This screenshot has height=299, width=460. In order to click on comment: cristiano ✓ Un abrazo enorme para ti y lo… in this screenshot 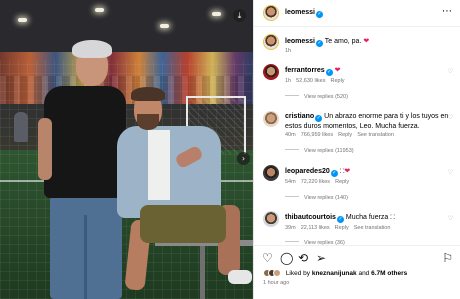, I will do `click(367, 121)`.